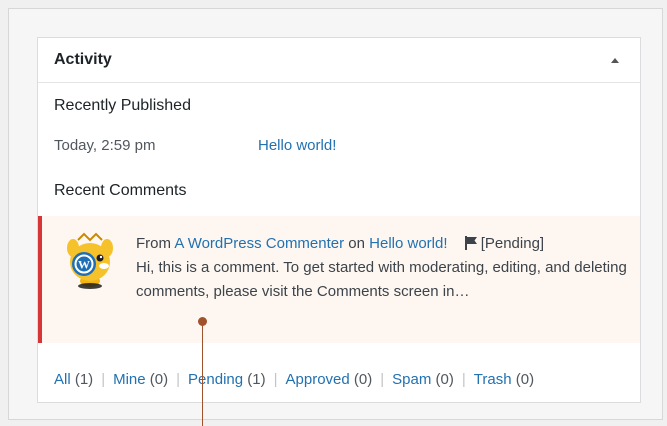 The image size is (667, 426). What do you see at coordinates (122, 105) in the screenshot?
I see `recently-published-heading: Recently Published` at bounding box center [122, 105].